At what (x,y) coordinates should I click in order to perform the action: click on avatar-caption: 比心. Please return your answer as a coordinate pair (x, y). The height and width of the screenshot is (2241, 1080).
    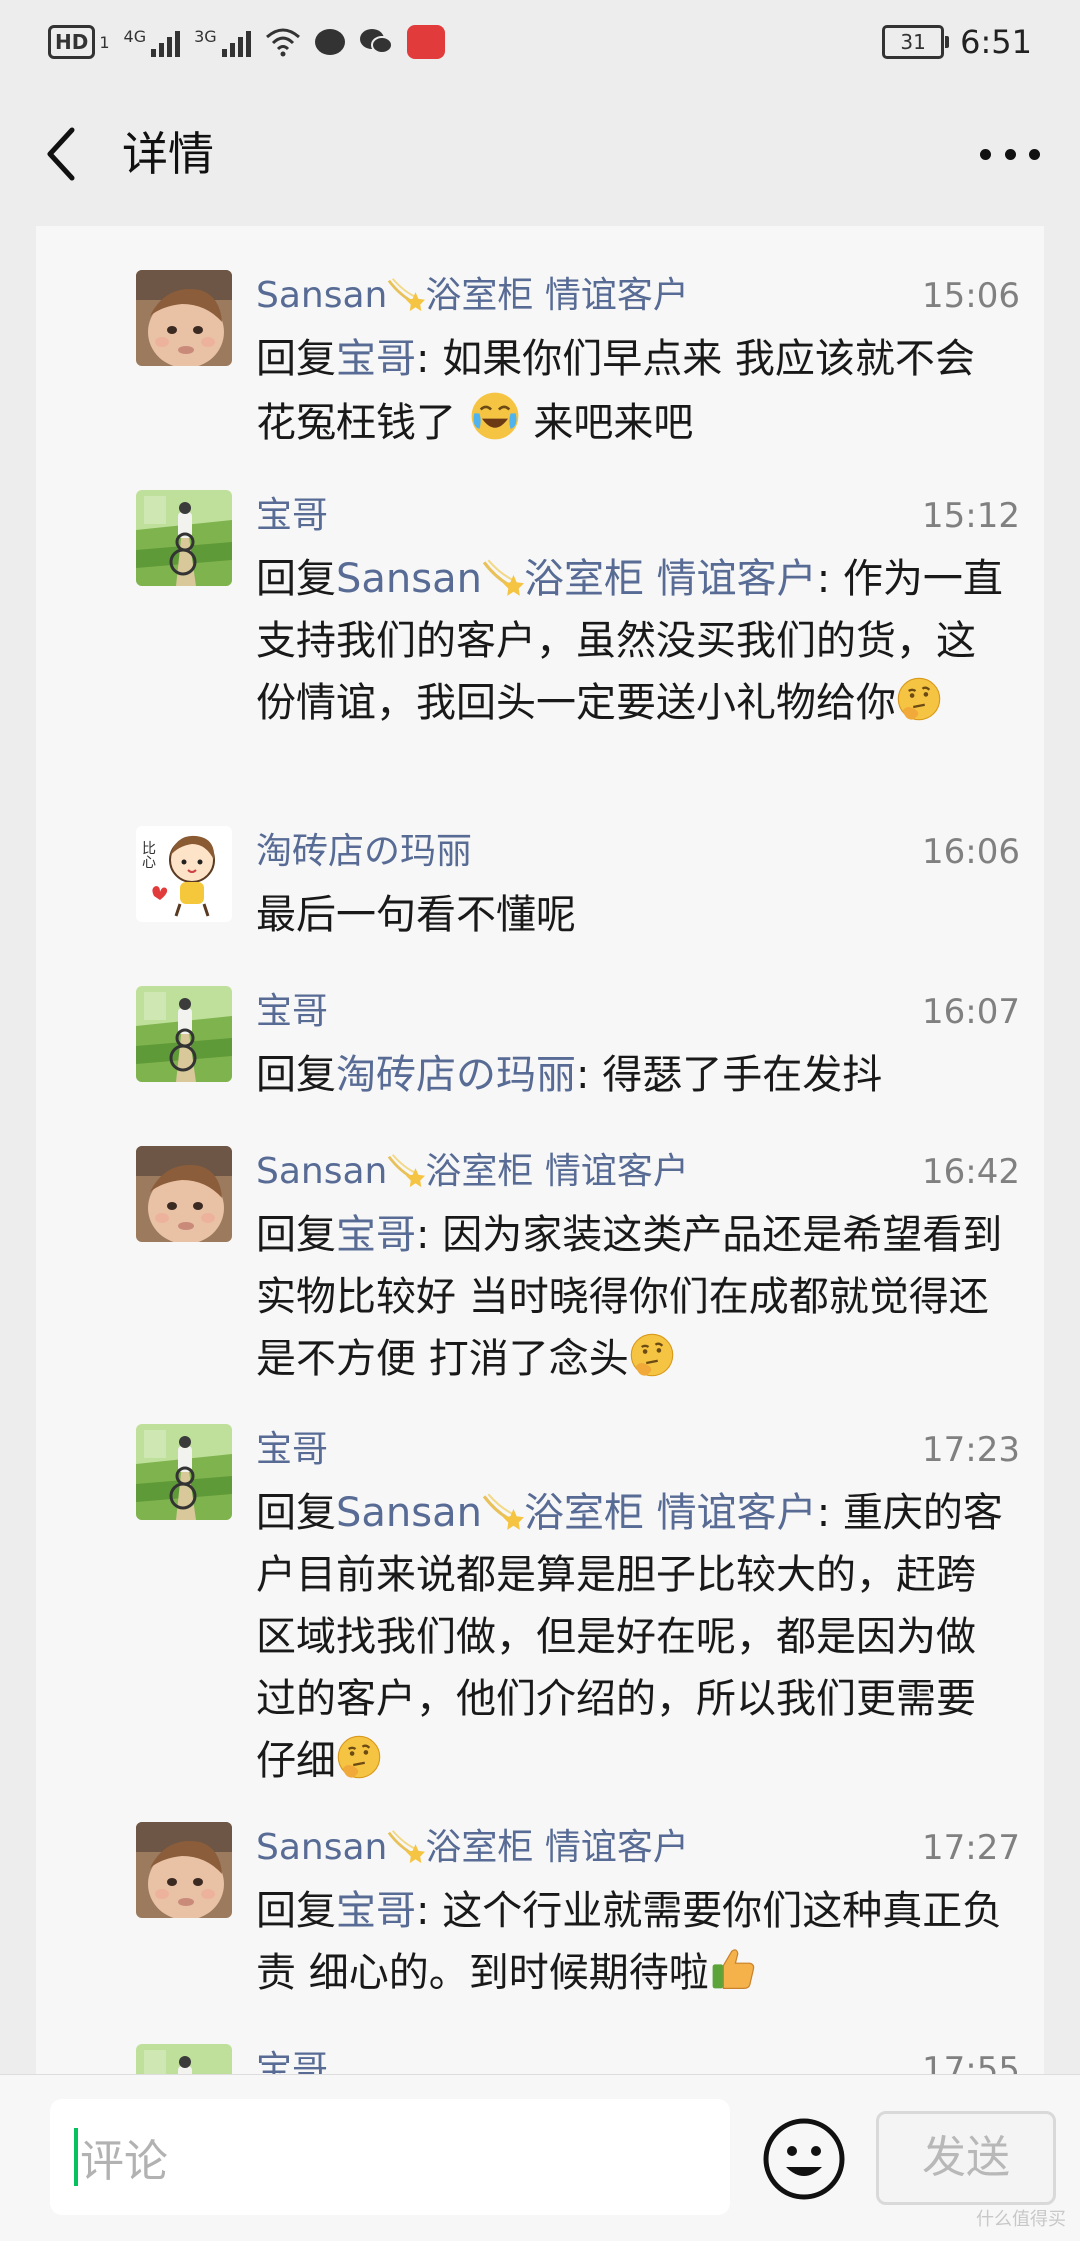
    Looking at the image, I should click on (149, 856).